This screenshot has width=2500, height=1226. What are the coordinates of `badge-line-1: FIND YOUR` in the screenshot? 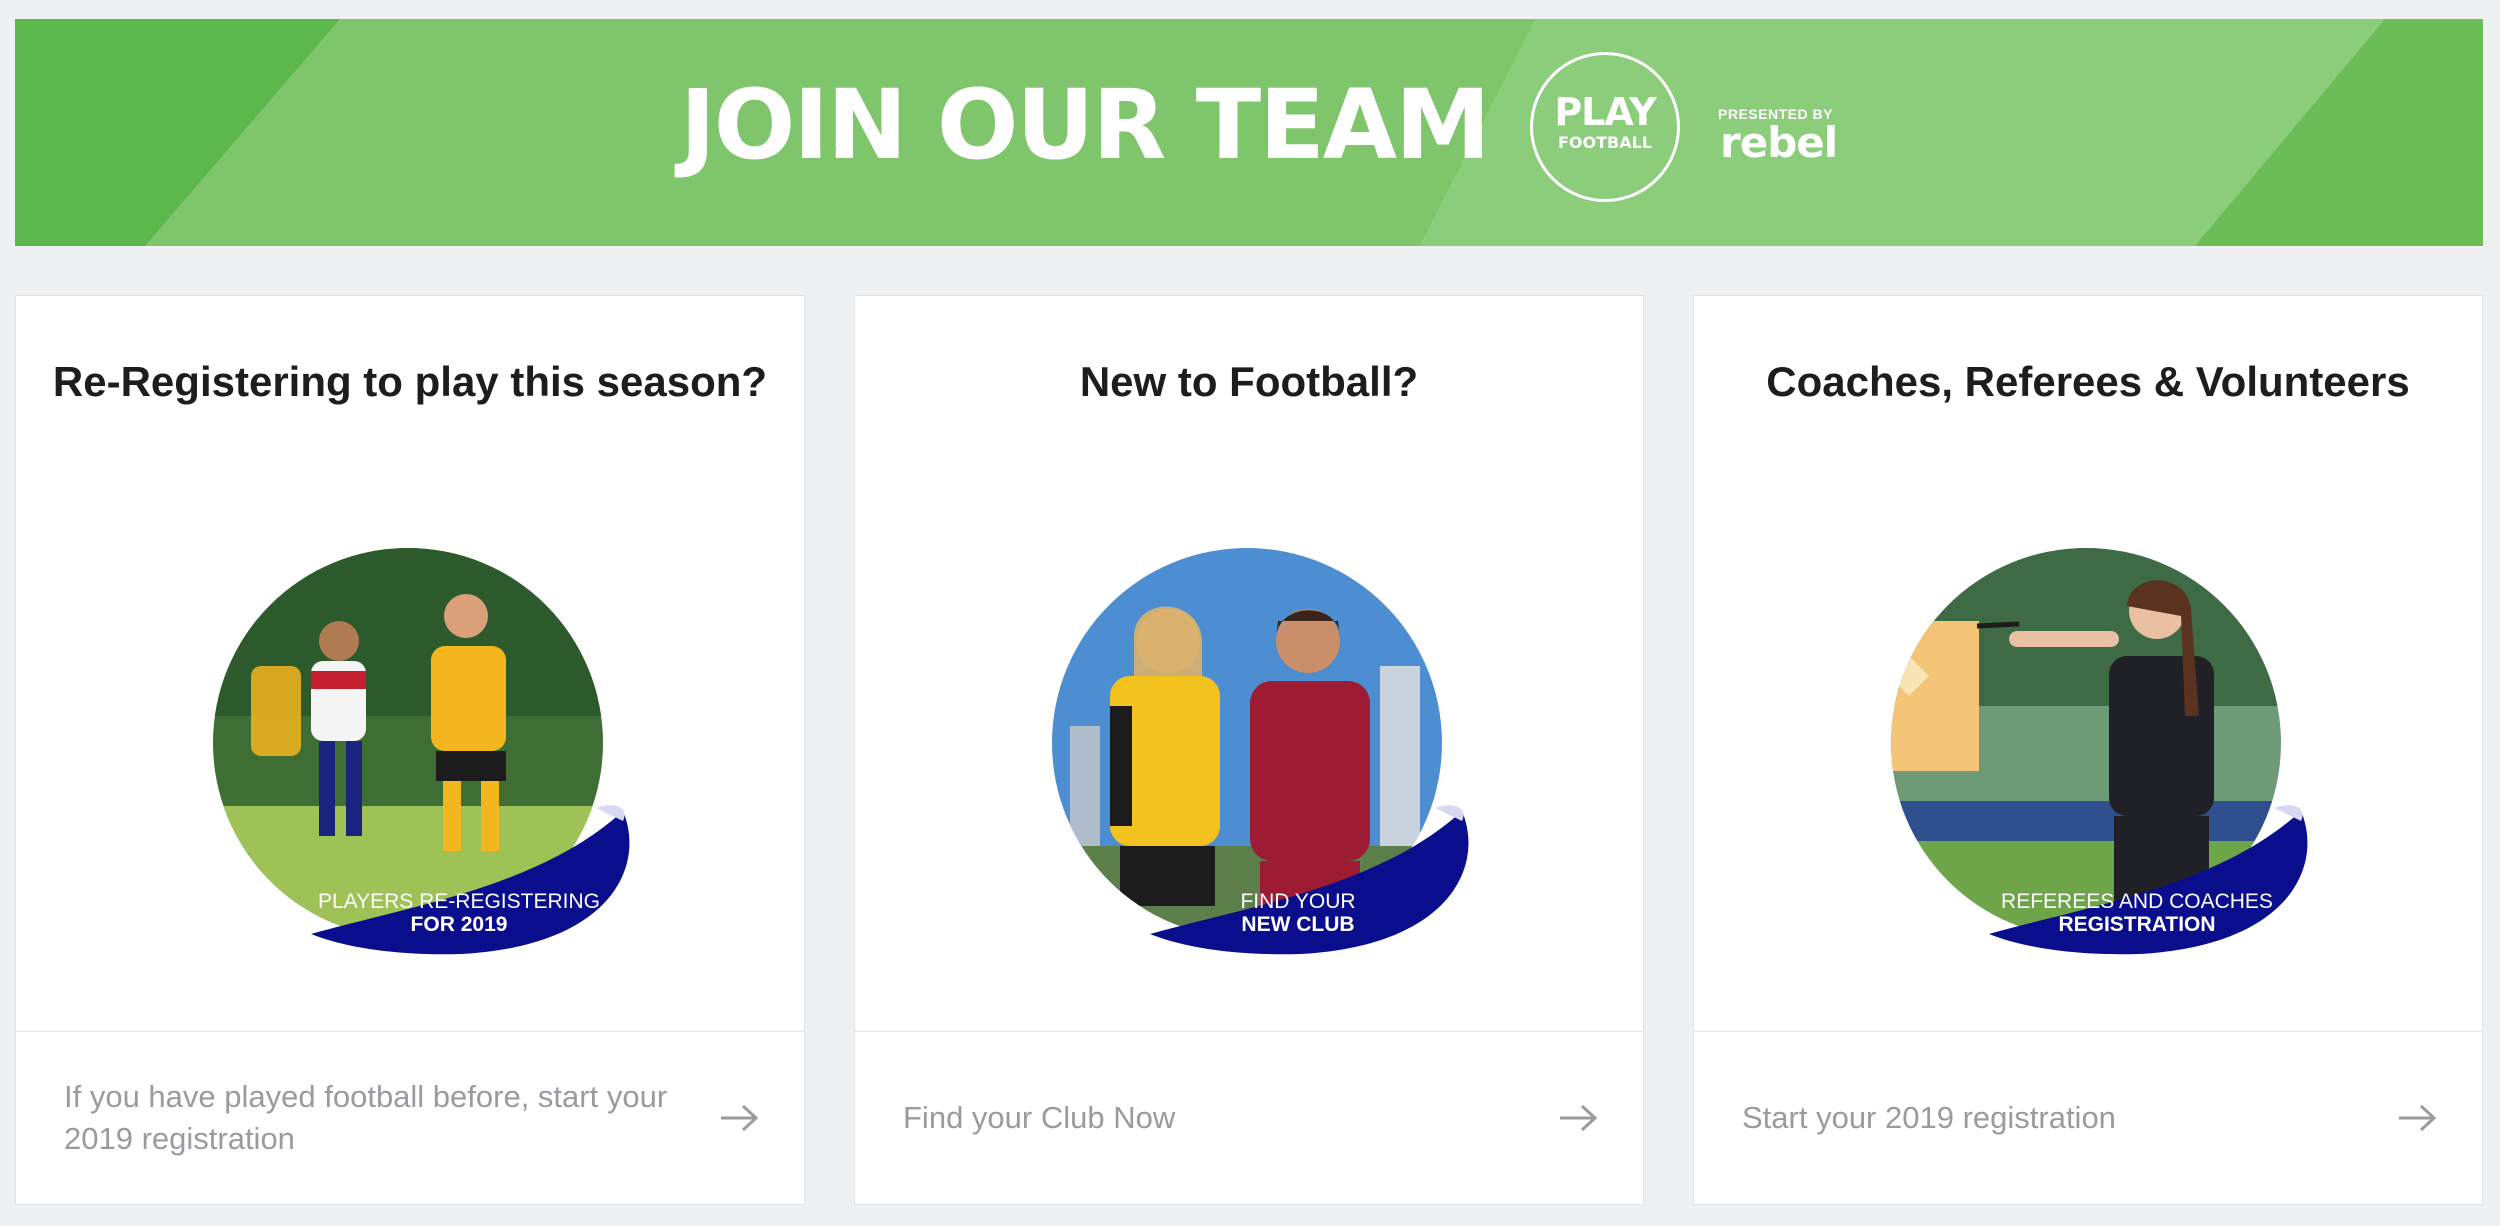 It's located at (1297, 901).